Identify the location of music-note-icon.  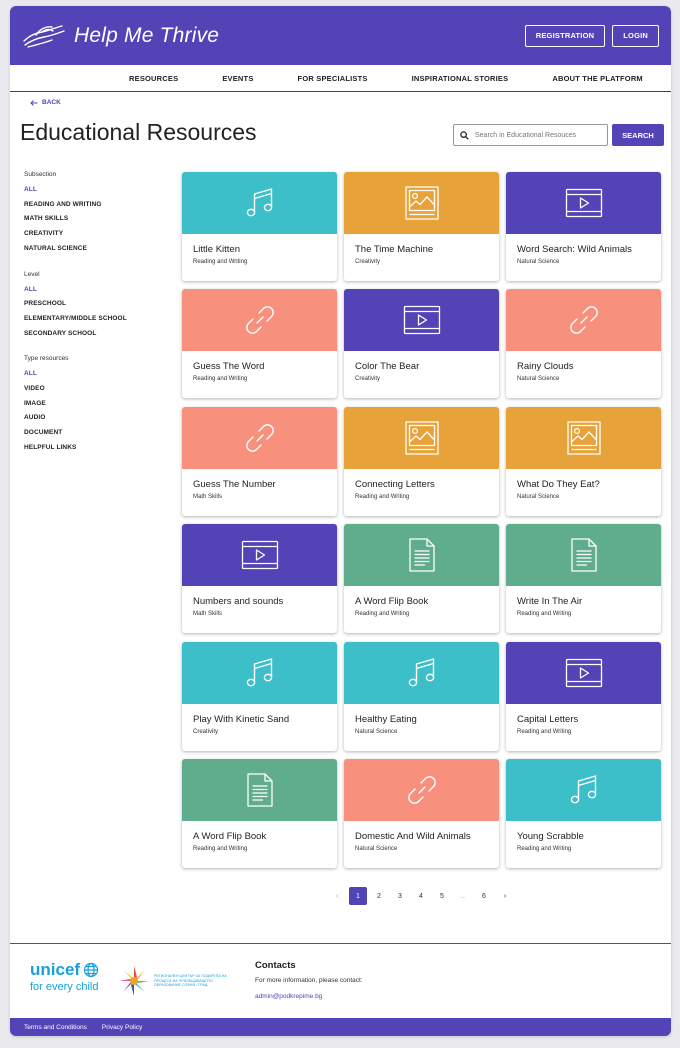
(422, 673).